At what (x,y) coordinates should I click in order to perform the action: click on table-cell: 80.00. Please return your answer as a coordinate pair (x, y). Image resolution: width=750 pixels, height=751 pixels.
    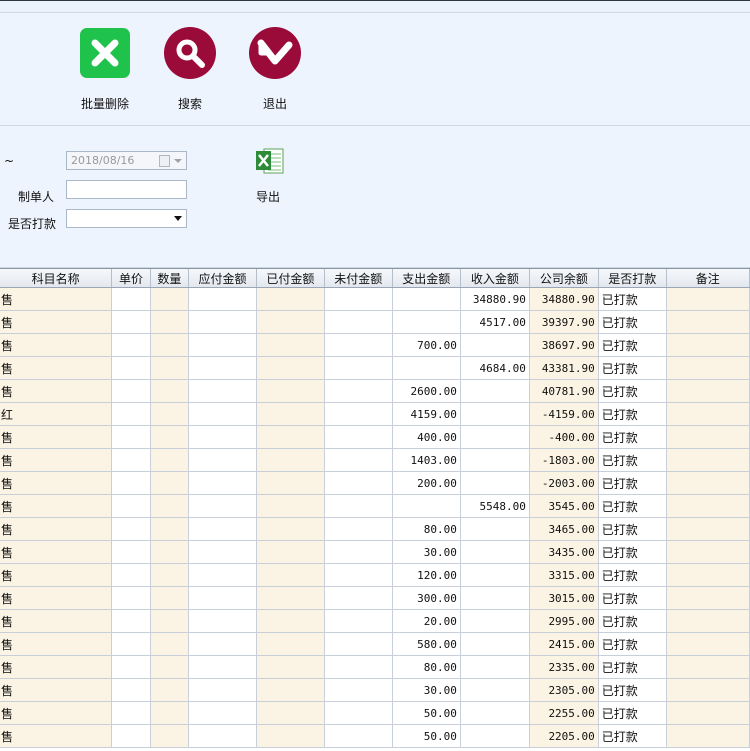
    Looking at the image, I should click on (426, 529).